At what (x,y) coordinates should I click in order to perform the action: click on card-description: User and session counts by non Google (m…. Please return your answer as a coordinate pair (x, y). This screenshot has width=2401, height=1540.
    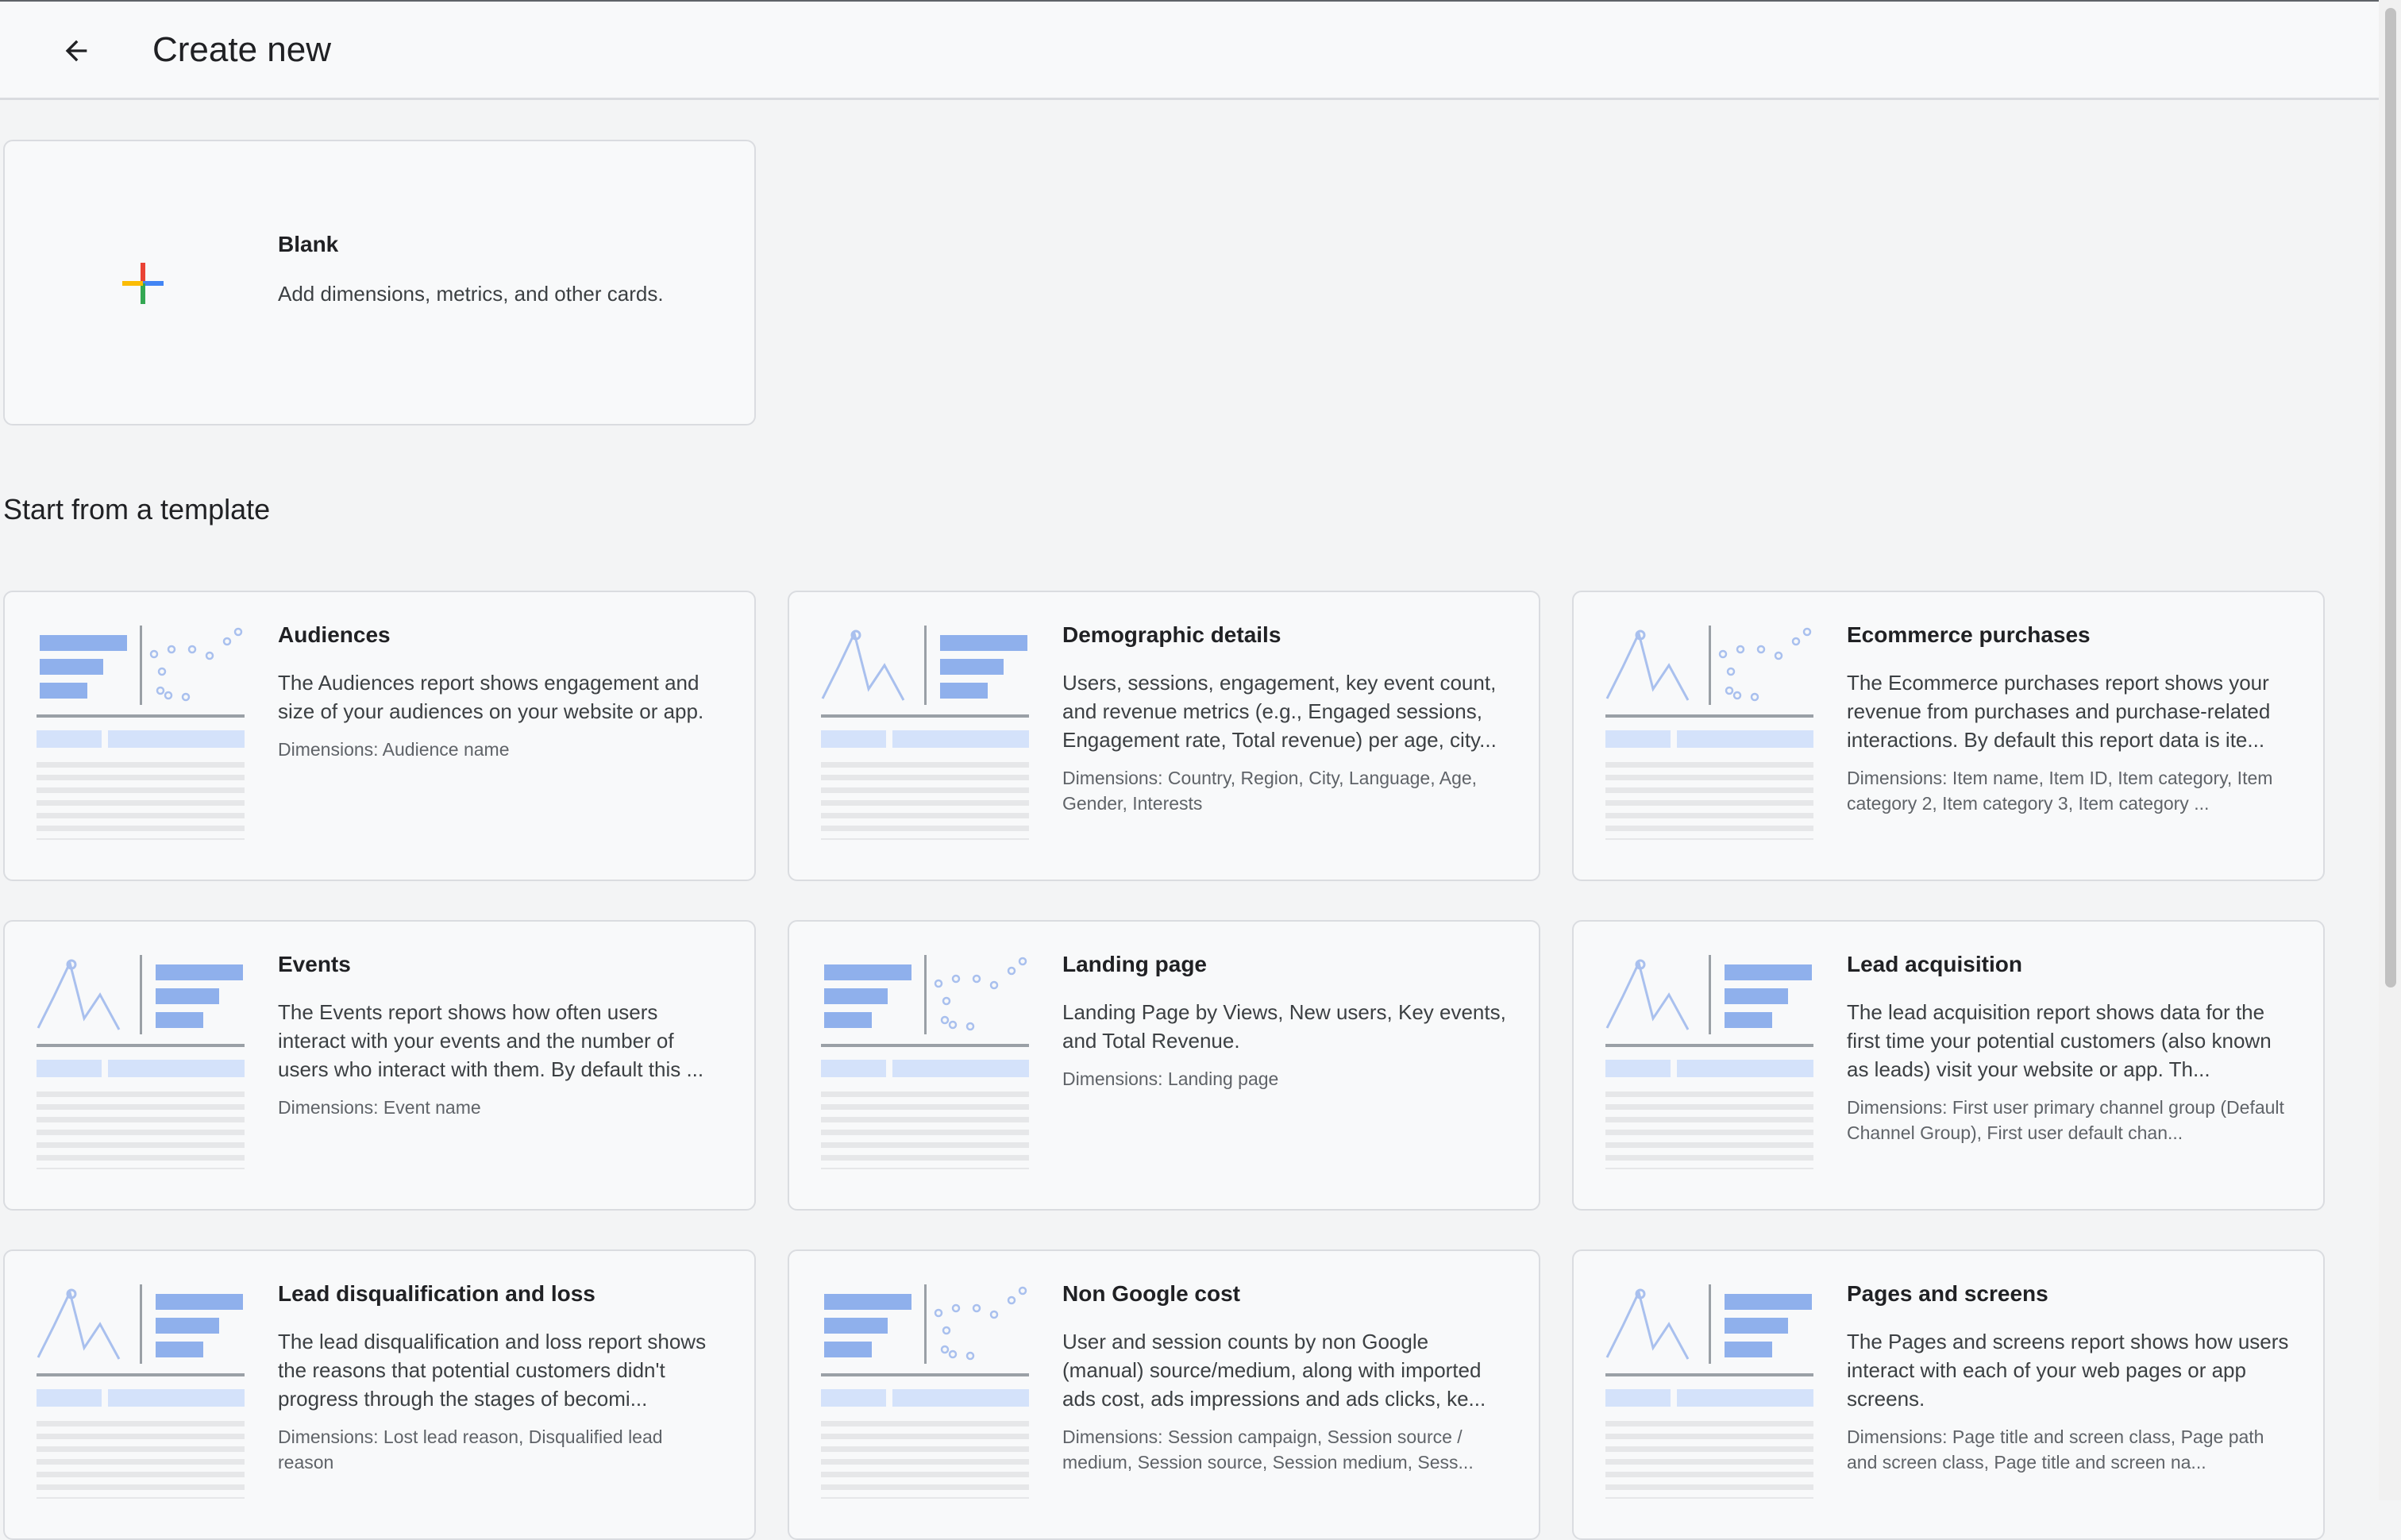
    Looking at the image, I should click on (1274, 1370).